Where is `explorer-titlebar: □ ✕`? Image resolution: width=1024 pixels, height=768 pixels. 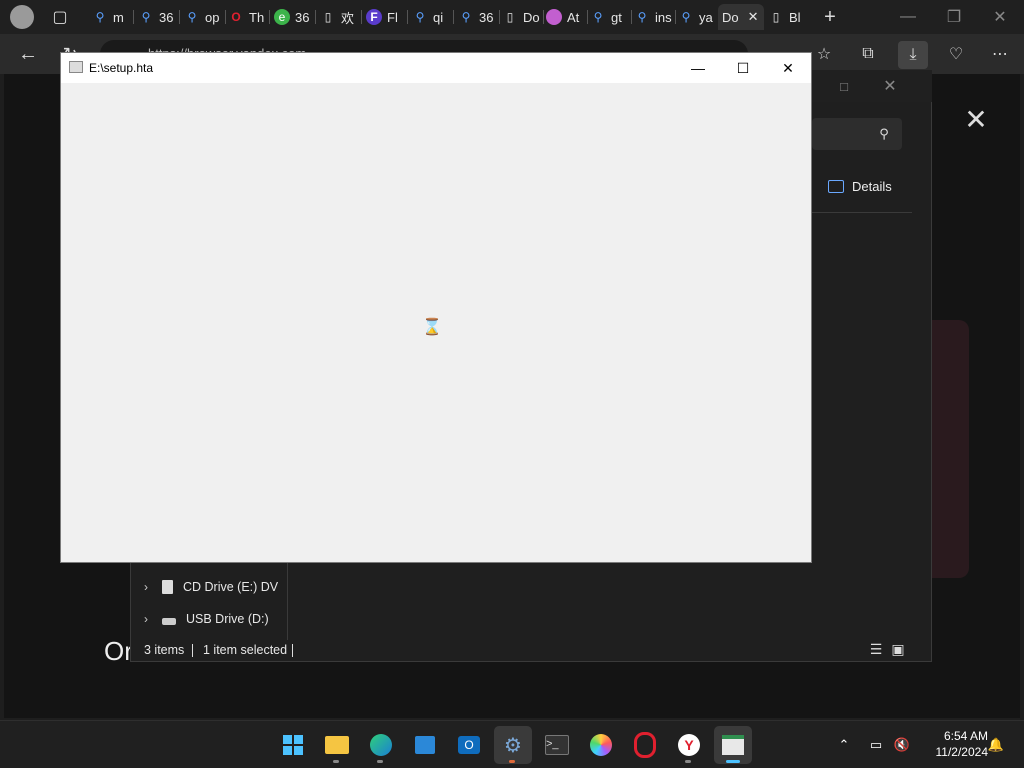
explorer-titlebar: □ ✕ is located at coordinates (872, 86).